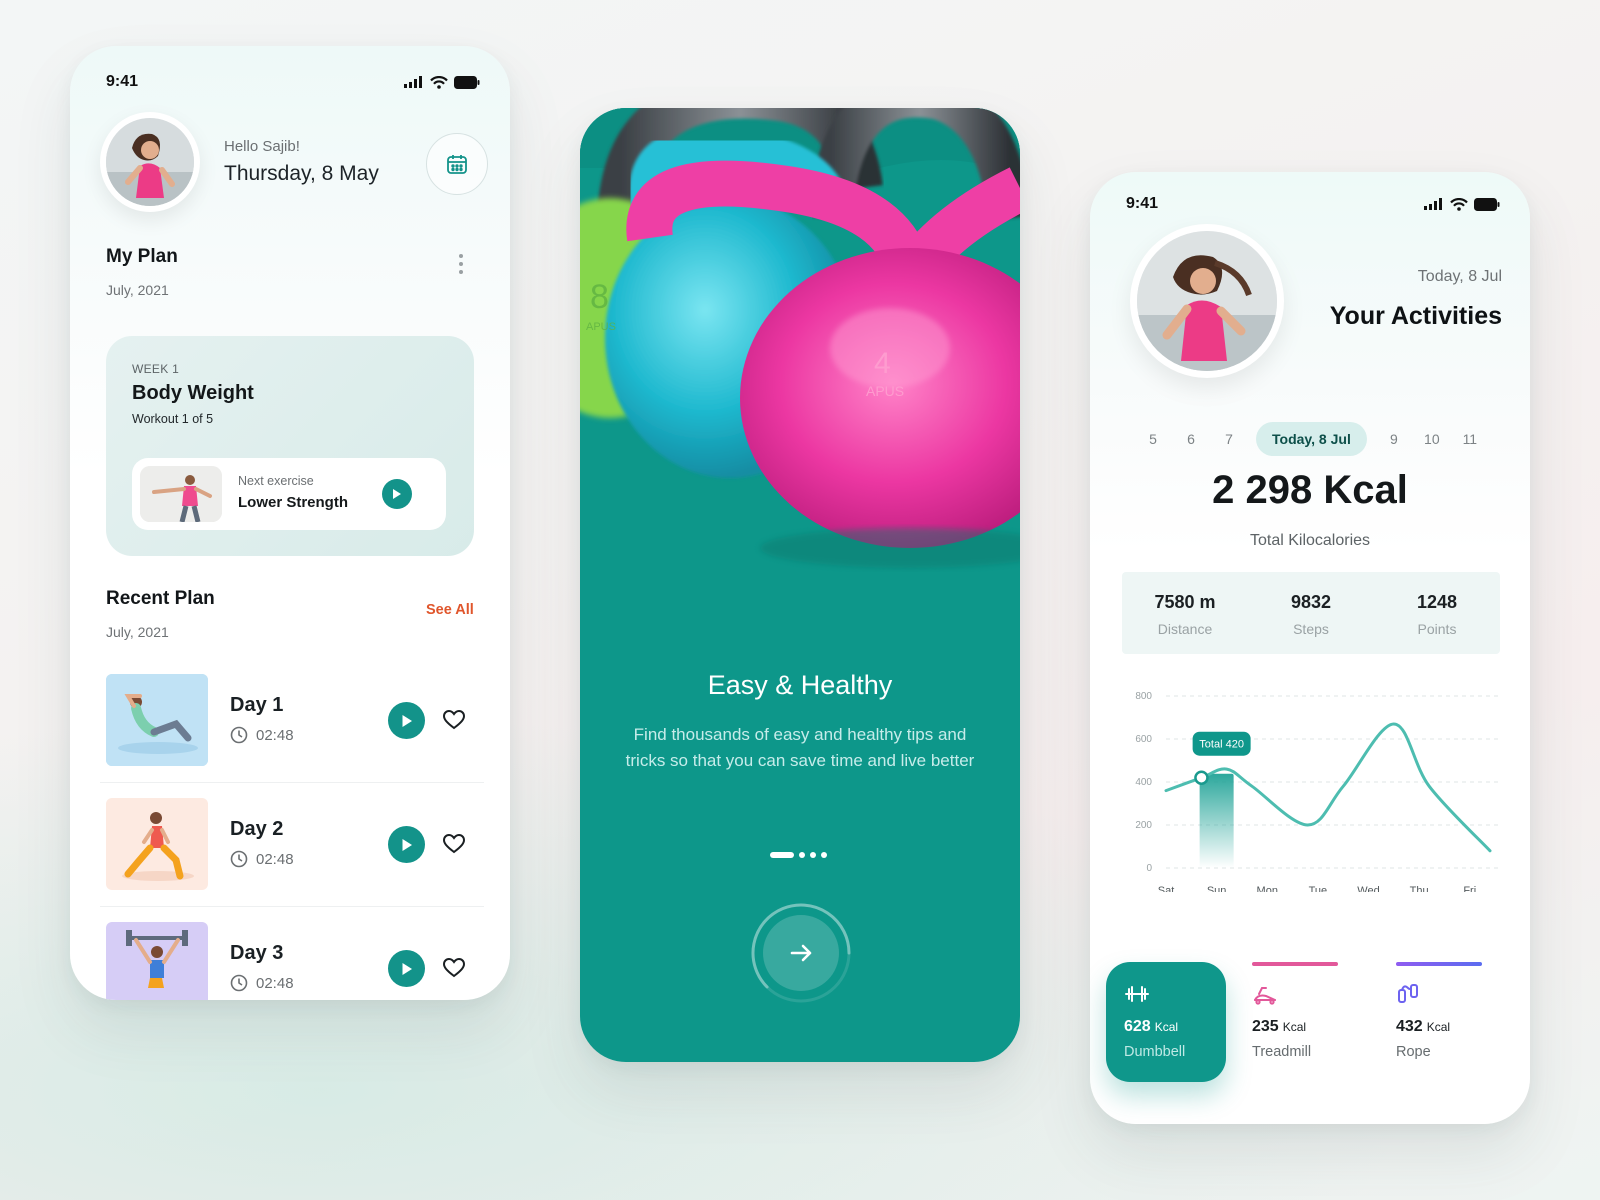 The height and width of the screenshot is (1200, 1600). Describe the element at coordinates (1185, 629) in the screenshot. I see `stat-label: Distance` at that location.